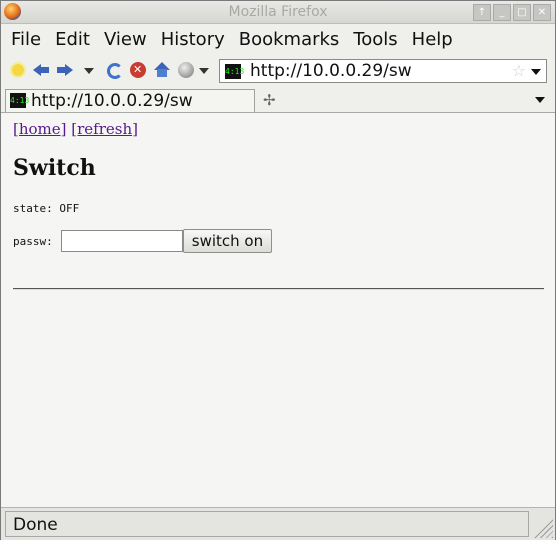 This screenshot has height=540, width=556. Describe the element at coordinates (540, 100) in the screenshot. I see `tab-list-dropdown-icon` at that location.